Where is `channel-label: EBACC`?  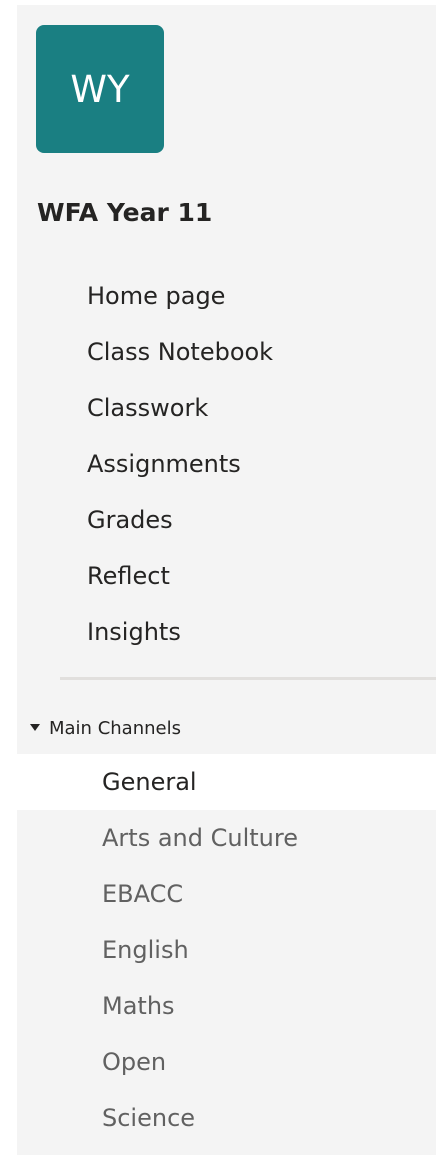
channel-label: EBACC is located at coordinates (143, 894).